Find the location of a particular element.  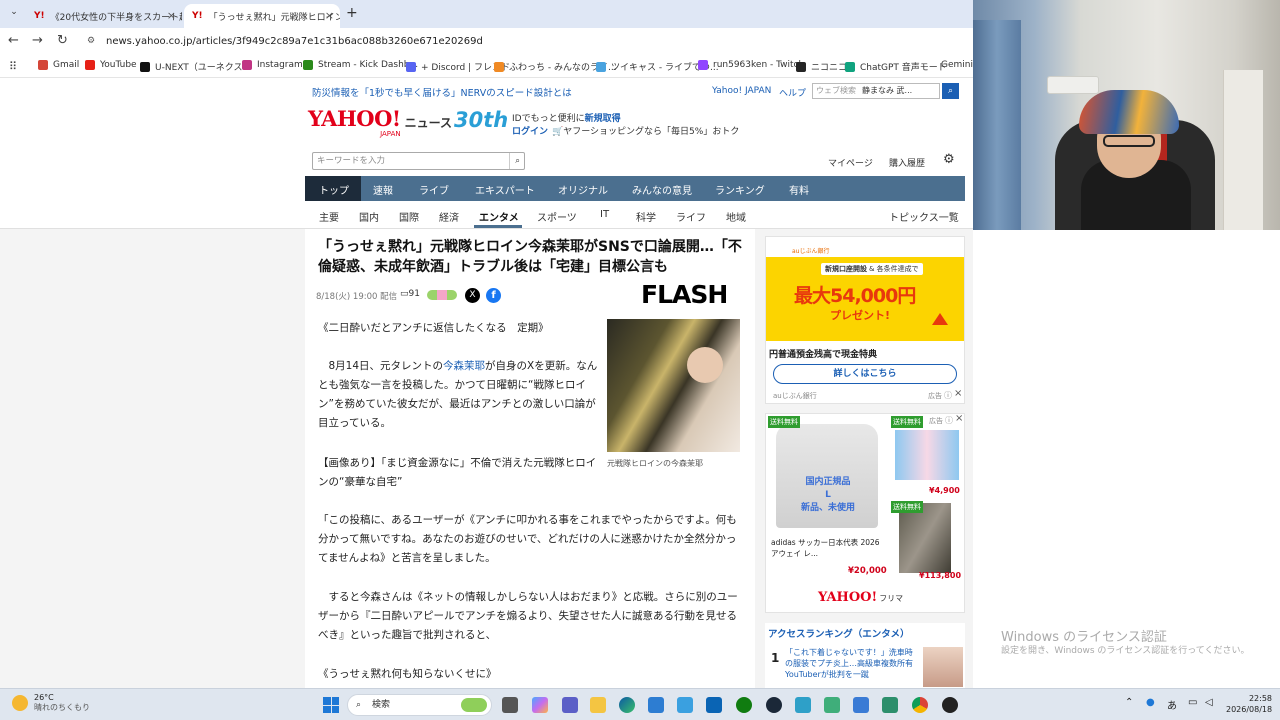

top-notice-link: 防災情報を「1秒でも早く届ける」NERVのスピード設計とは is located at coordinates (442, 92).